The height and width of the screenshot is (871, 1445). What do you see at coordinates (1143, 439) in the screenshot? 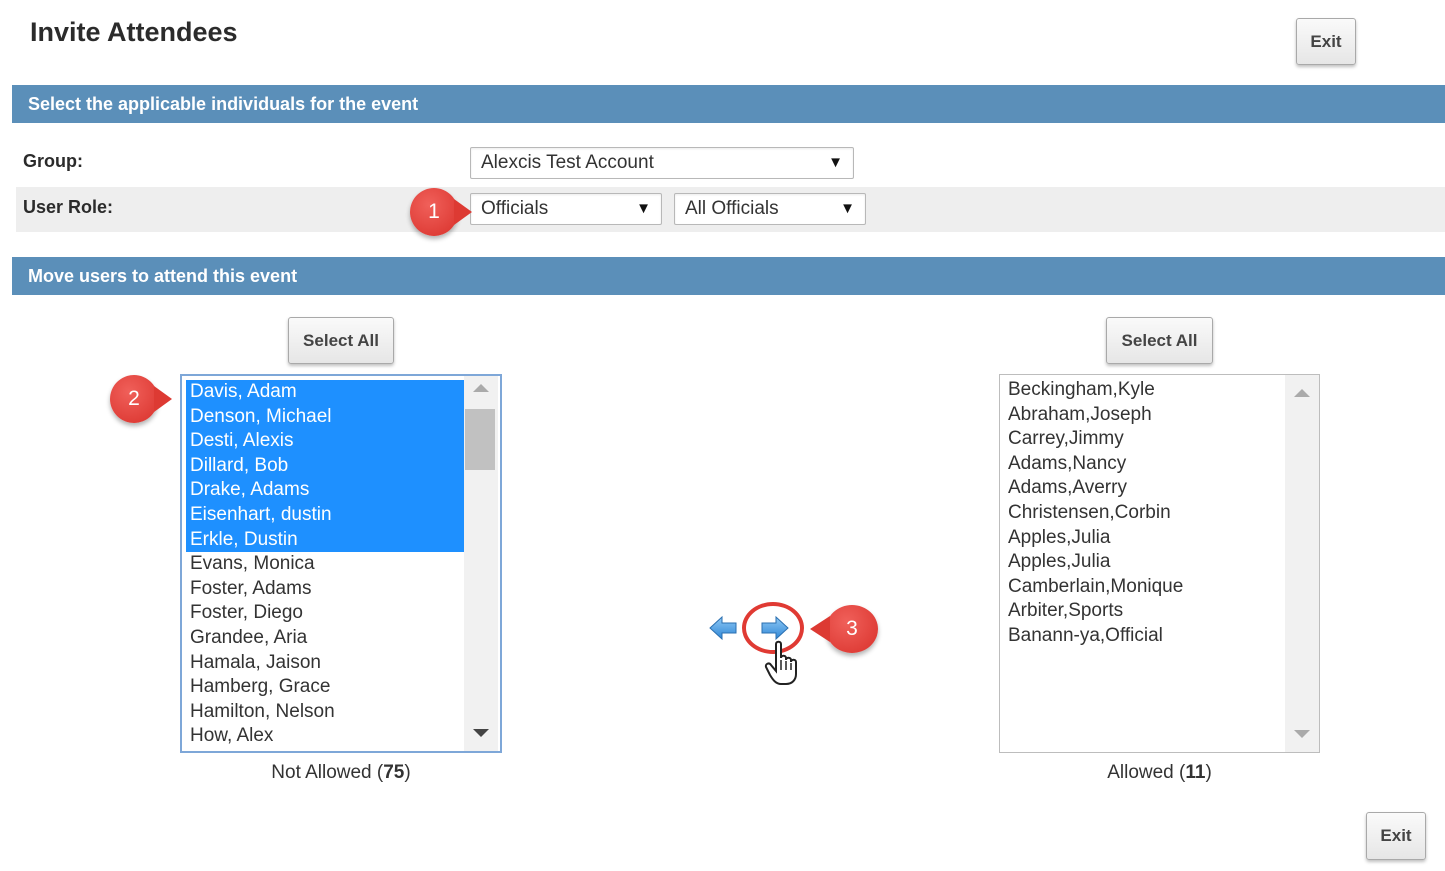
I see `list-item: Carrey,Jimmy` at bounding box center [1143, 439].